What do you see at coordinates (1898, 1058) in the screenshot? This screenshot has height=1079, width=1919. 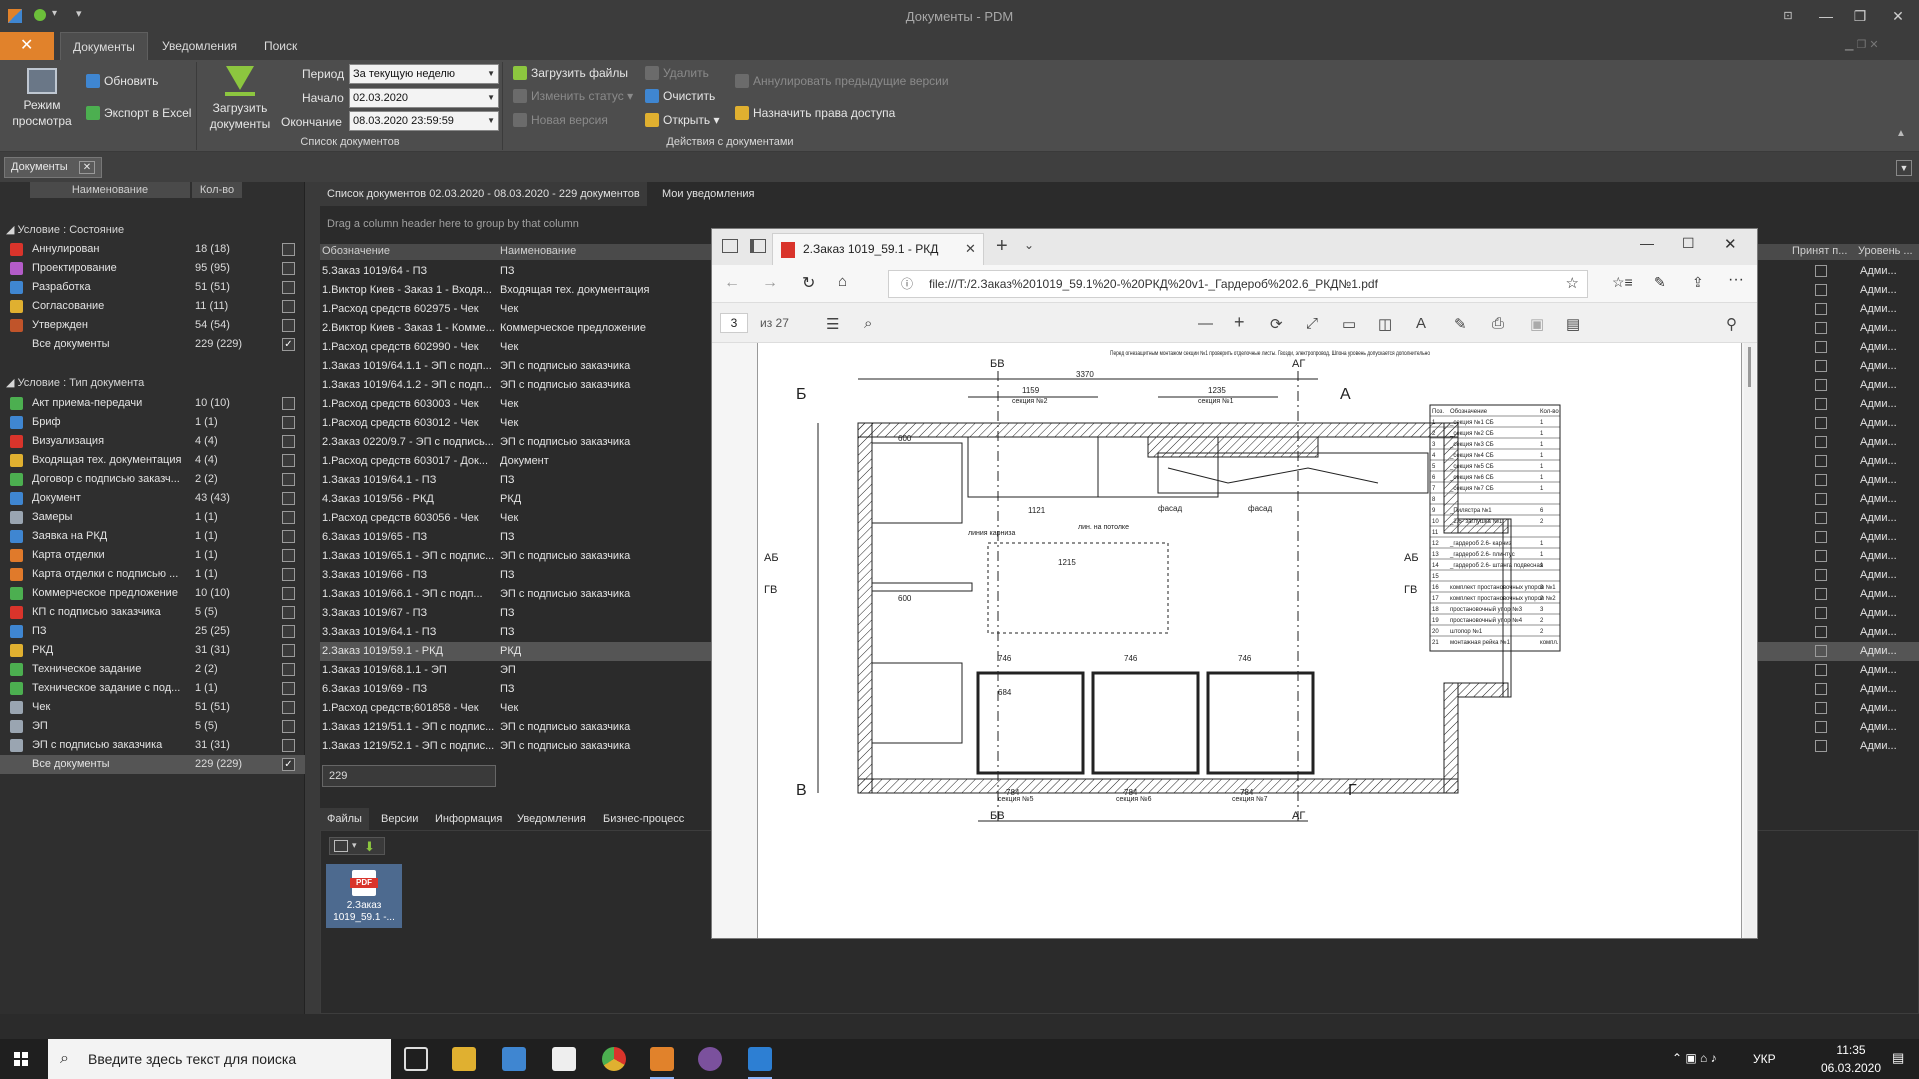 I see `notifications-icon: ▤` at bounding box center [1898, 1058].